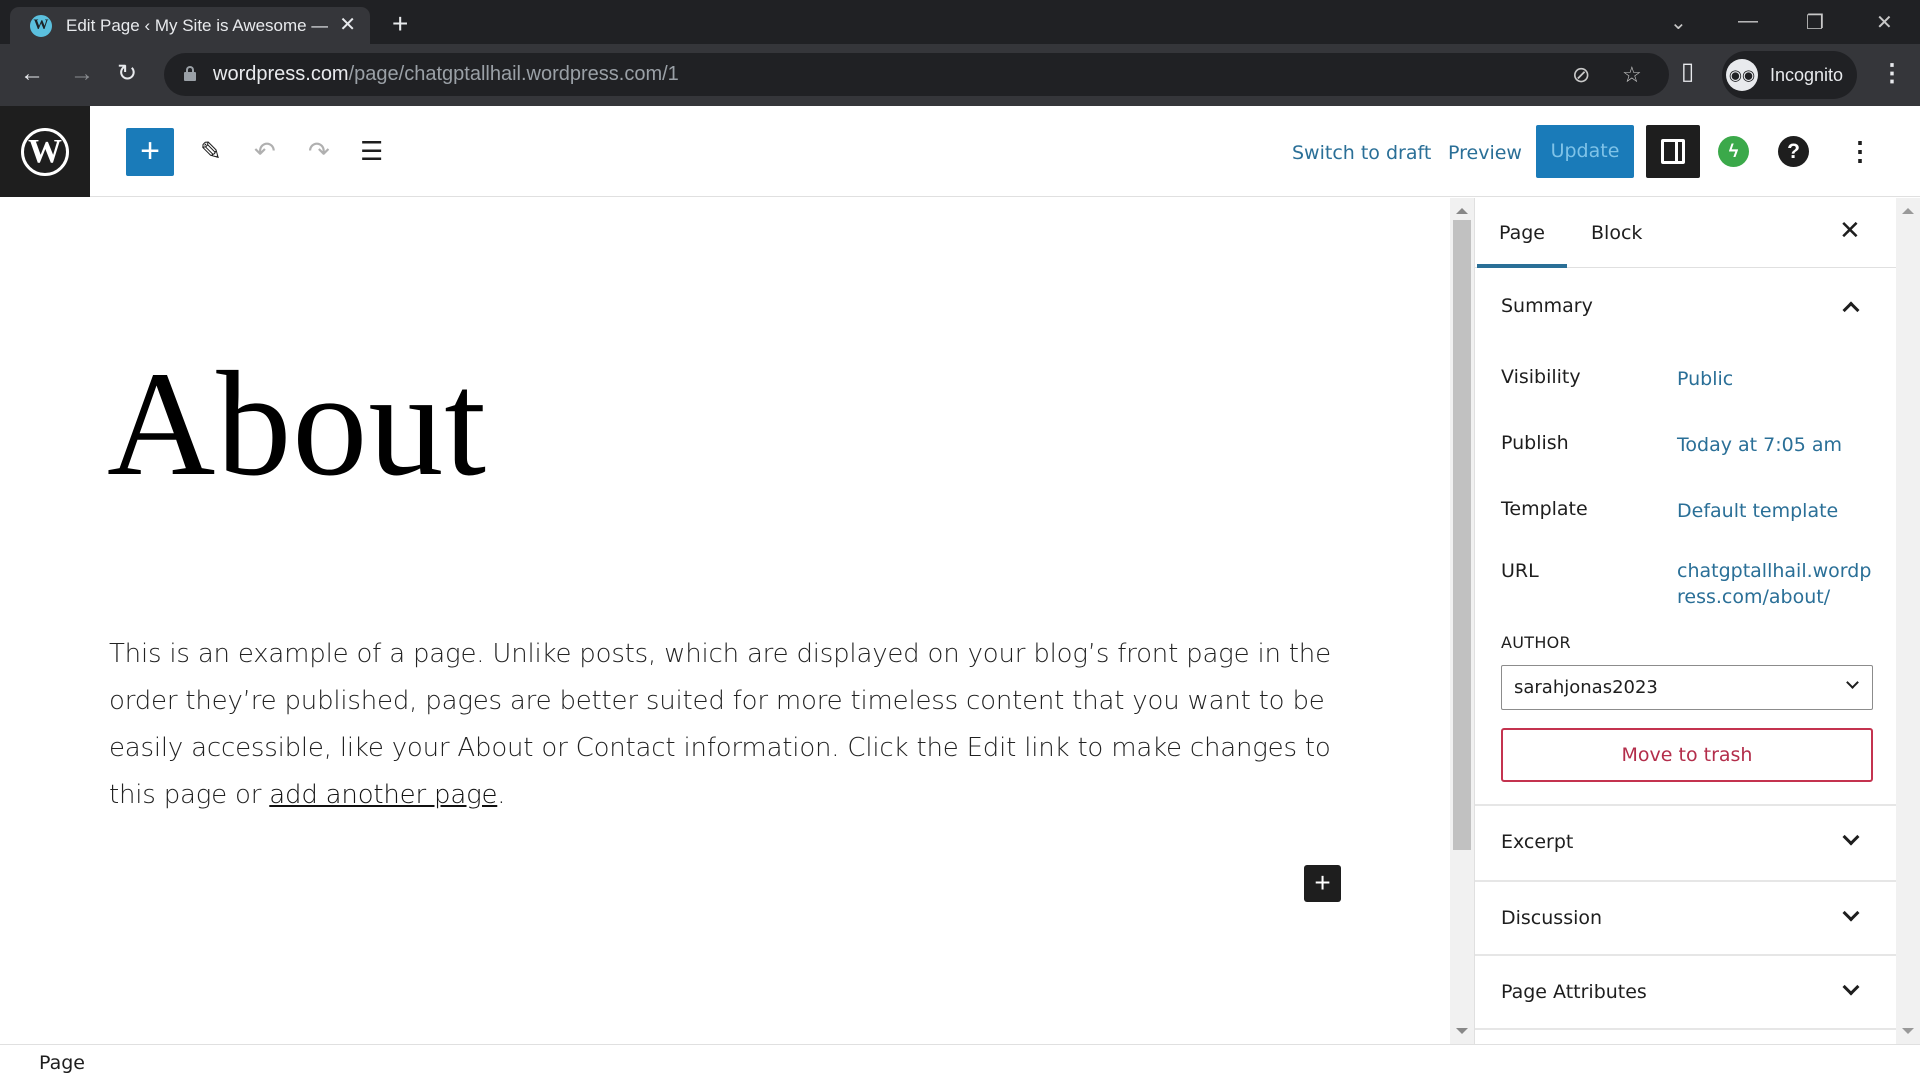 The image size is (1920, 1080). I want to click on incognito-profile-button: ◉◉ Incognito, so click(1789, 75).